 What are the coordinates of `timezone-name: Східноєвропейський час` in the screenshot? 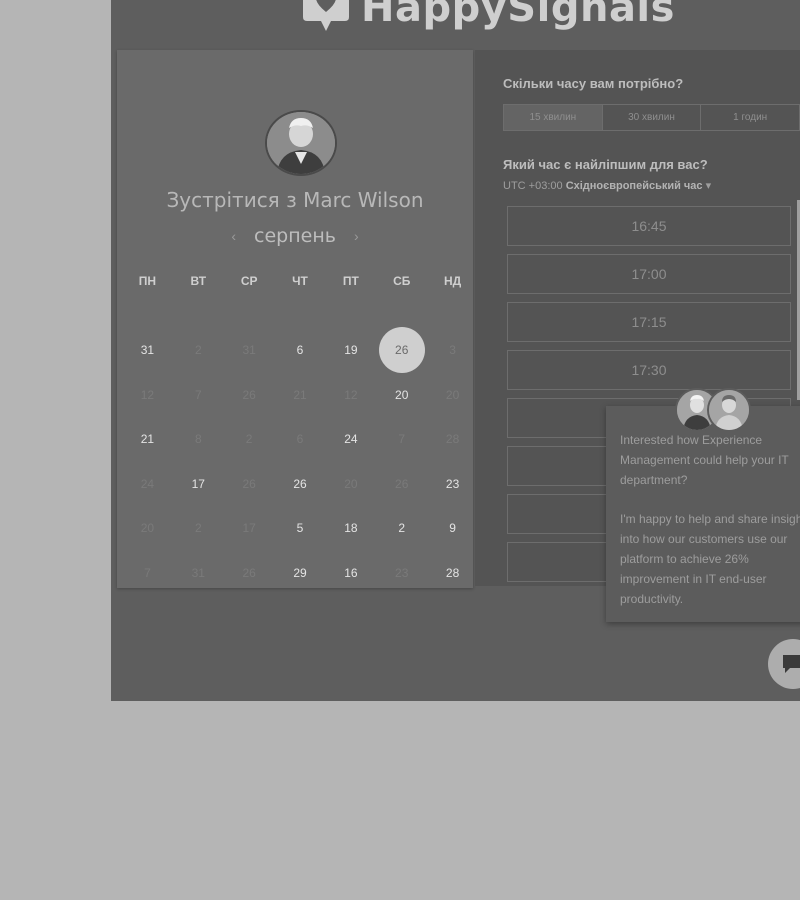 It's located at (634, 186).